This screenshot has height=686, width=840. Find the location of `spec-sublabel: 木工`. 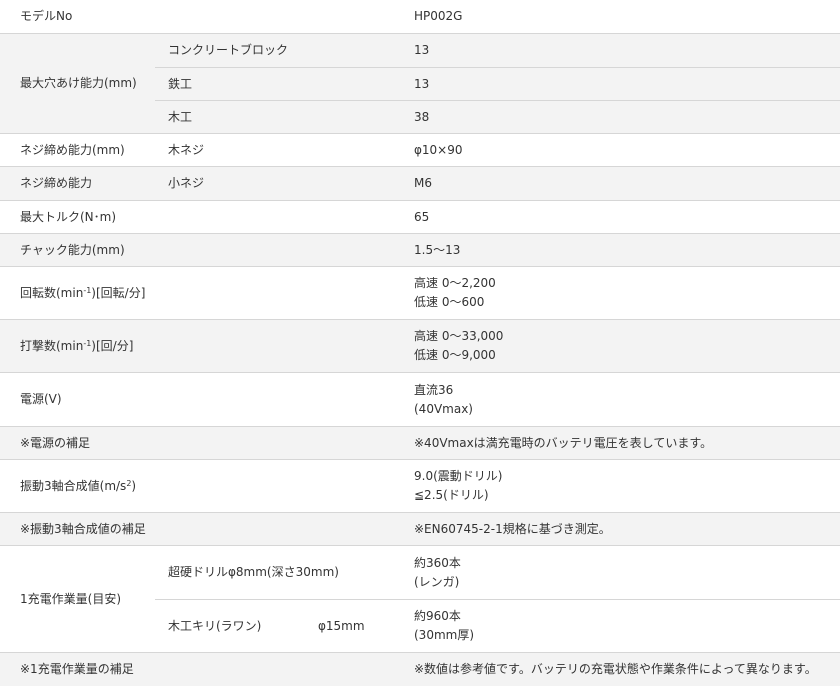

spec-sublabel: 木工 is located at coordinates (180, 116).